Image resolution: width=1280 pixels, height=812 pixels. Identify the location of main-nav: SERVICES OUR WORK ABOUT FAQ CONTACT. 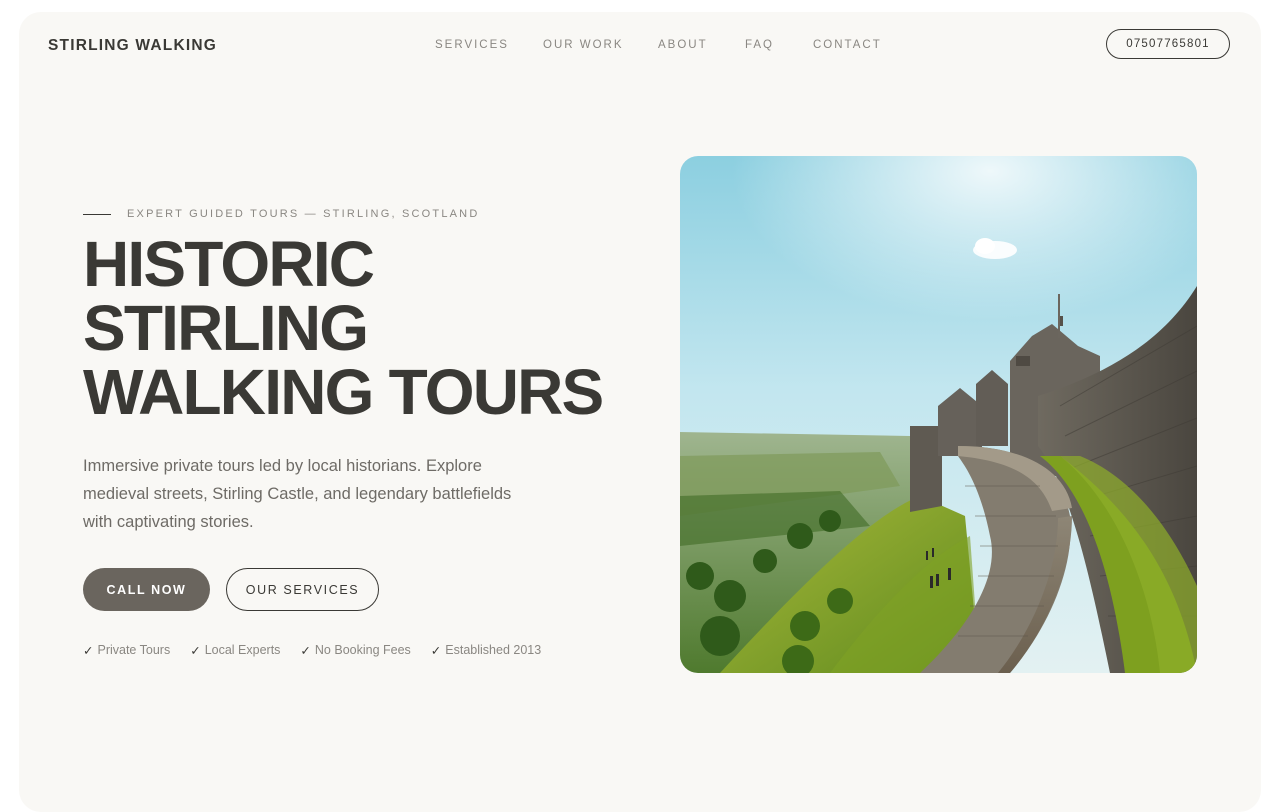
(640, 46).